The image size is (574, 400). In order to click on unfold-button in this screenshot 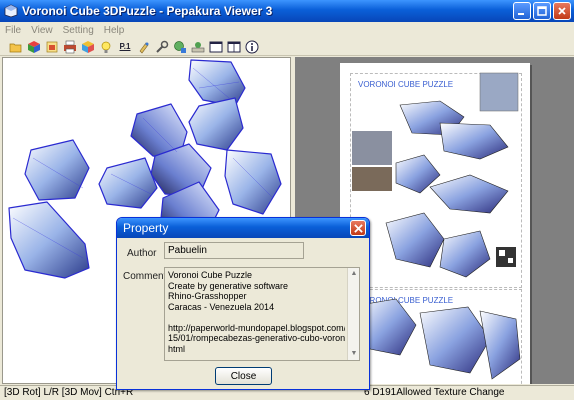, I will do `click(52, 47)`.